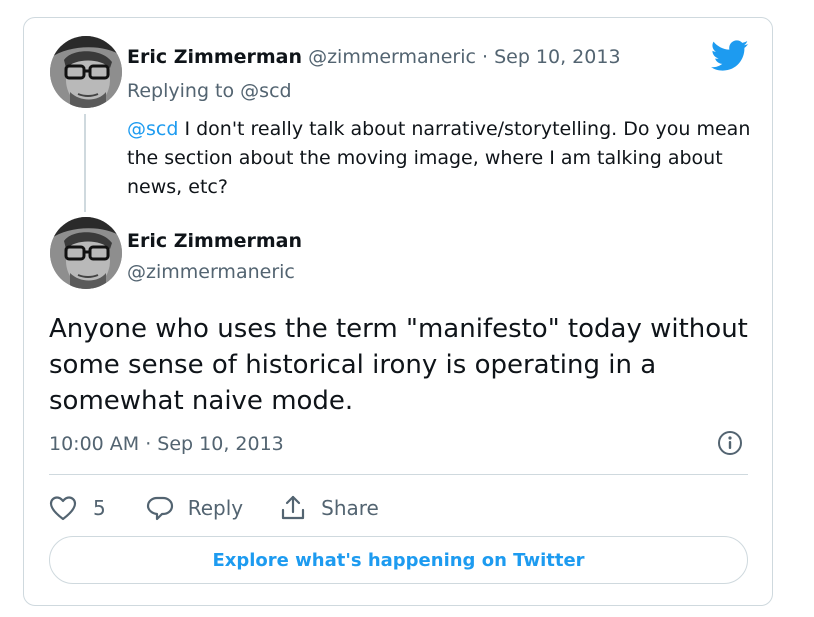  I want to click on explore-twitter-button: Explore what's happening on Twitter, so click(398, 560).